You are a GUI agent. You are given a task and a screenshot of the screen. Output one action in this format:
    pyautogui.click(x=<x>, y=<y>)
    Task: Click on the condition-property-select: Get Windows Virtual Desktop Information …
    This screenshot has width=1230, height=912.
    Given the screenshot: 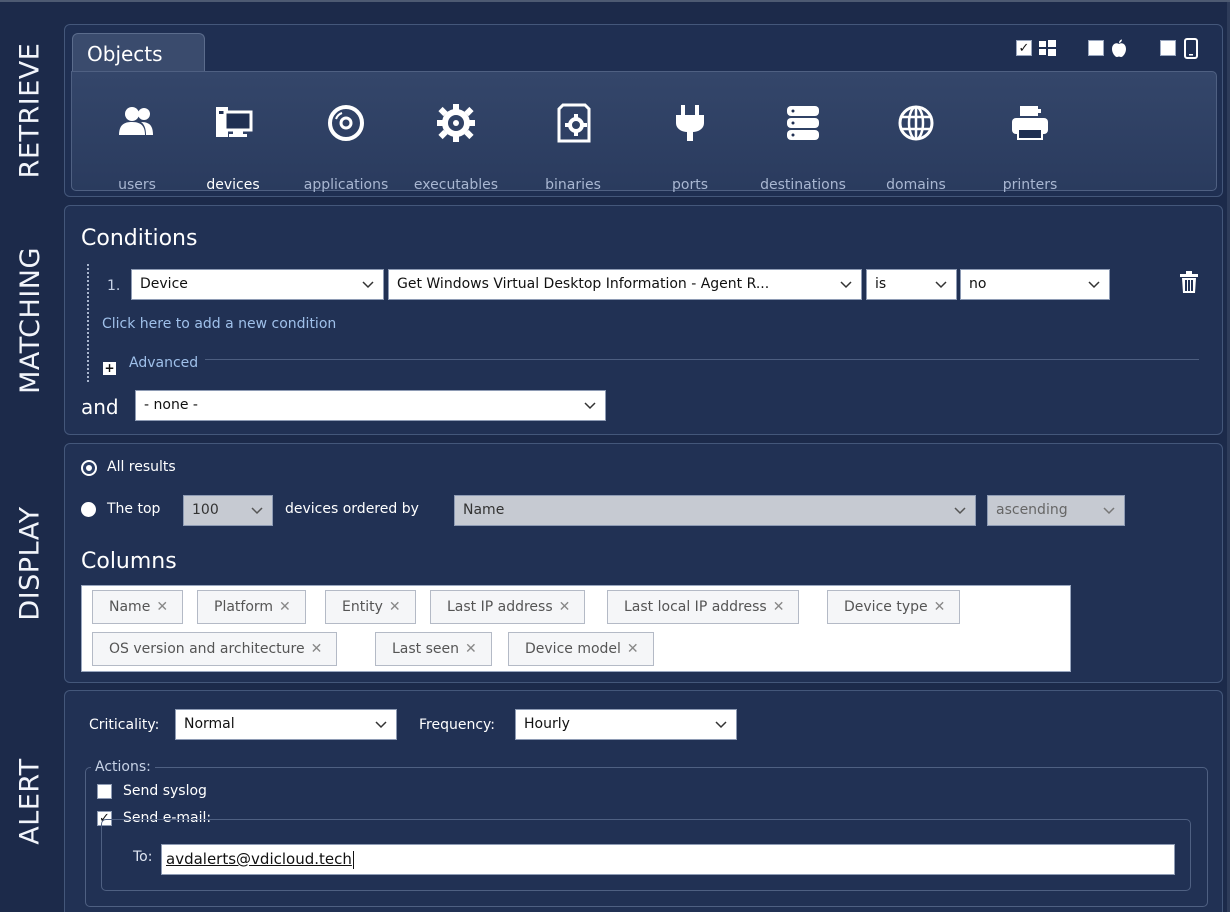 What is the action you would take?
    pyautogui.click(x=625, y=284)
    